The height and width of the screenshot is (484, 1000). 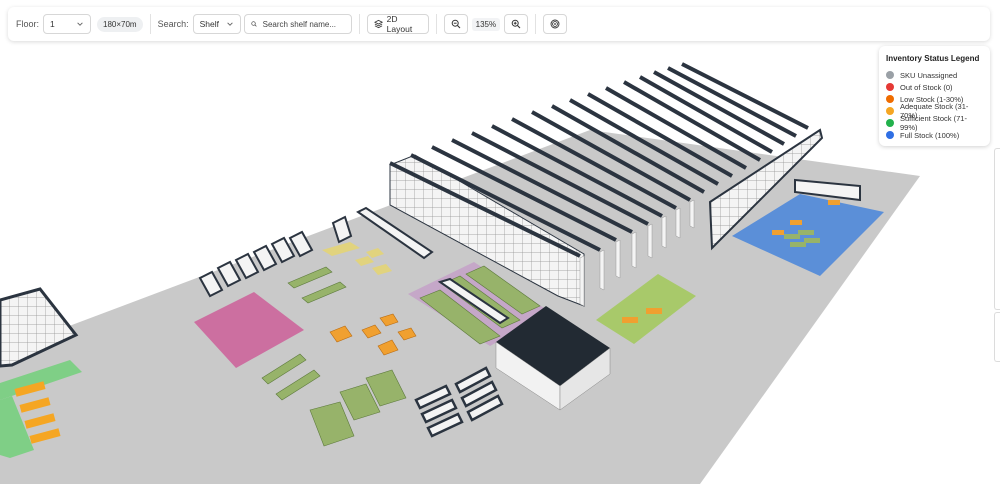 I want to click on legend-item: Sufficient Stock (71-99%), so click(x=934, y=123).